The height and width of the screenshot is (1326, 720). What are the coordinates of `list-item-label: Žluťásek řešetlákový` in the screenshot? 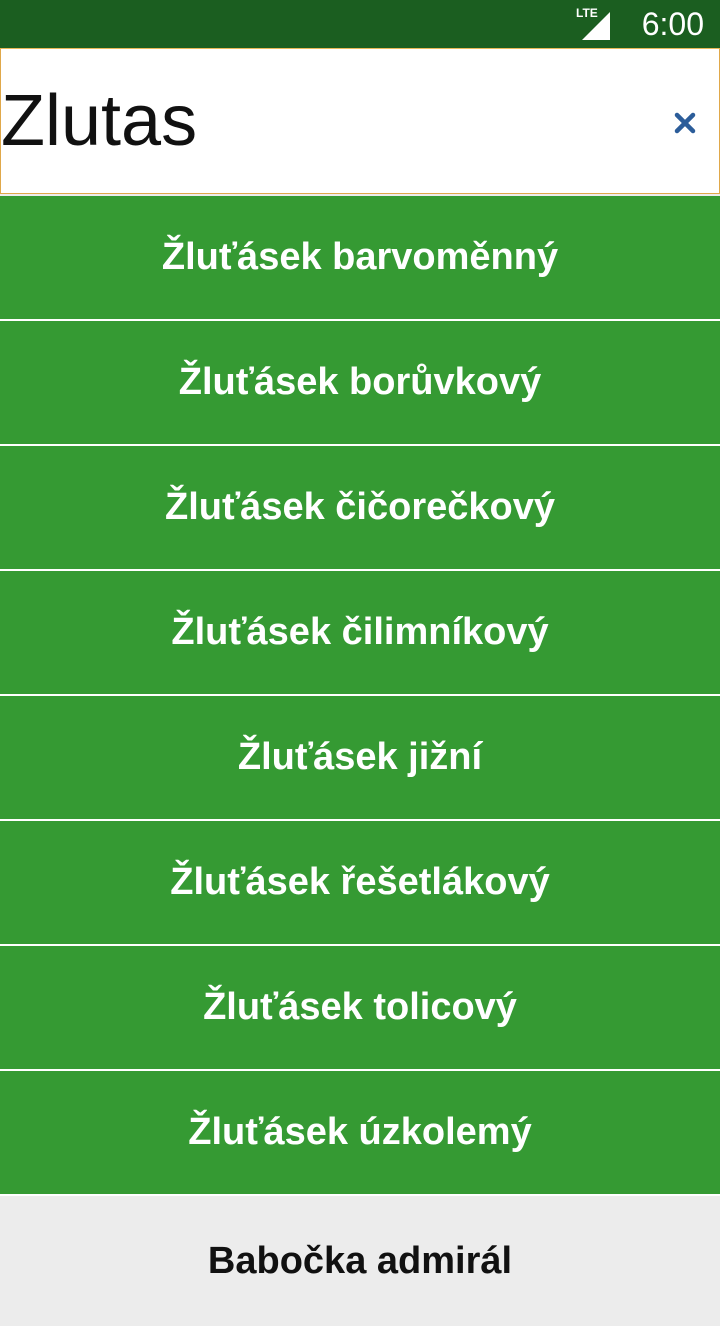 It's located at (360, 882).